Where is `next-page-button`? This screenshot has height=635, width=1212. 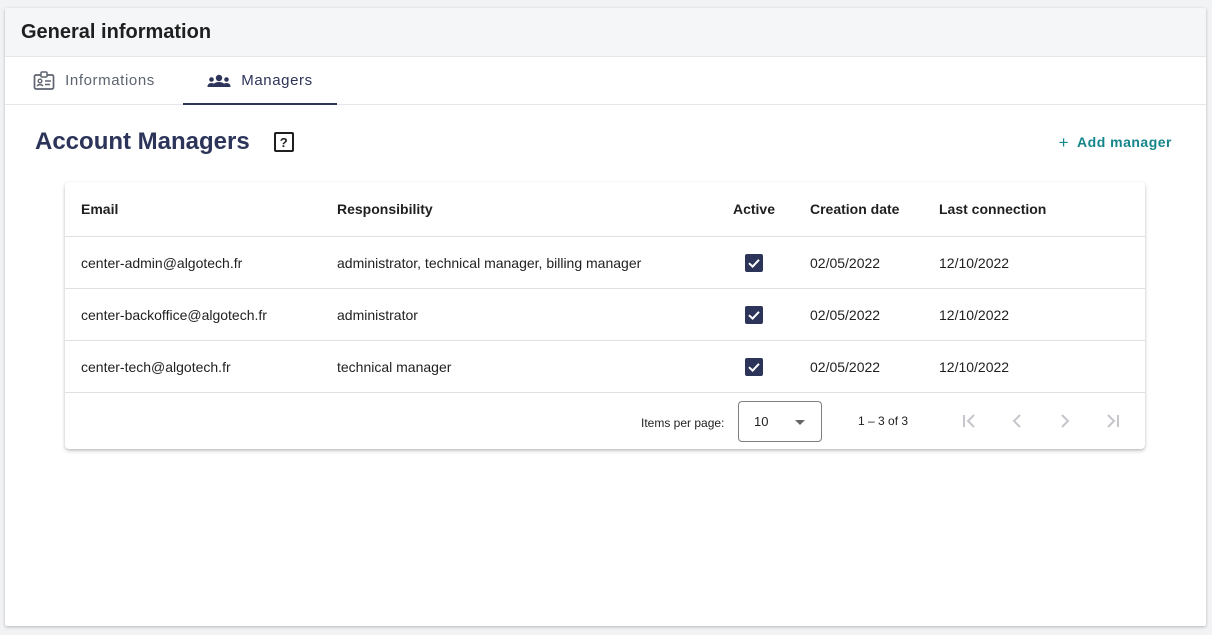
next-page-button is located at coordinates (1065, 421).